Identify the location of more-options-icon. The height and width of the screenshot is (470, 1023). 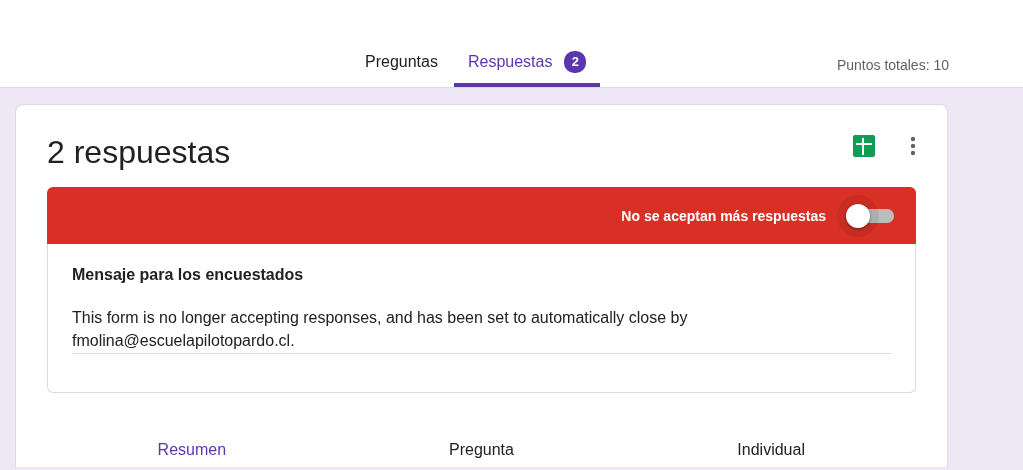
(913, 146).